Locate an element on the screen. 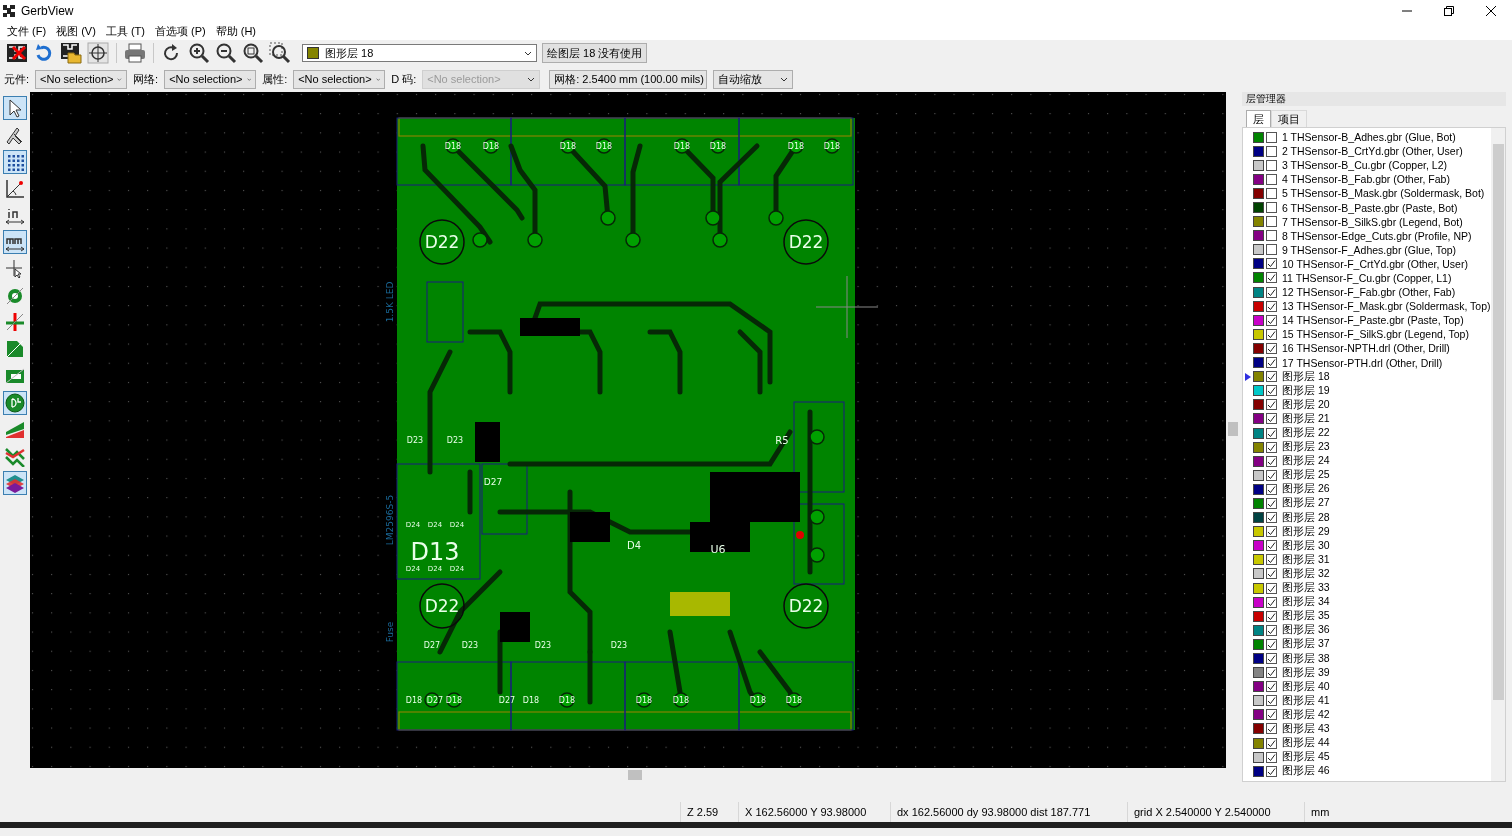 This screenshot has height=836, width=1512. zoom-dropdown: 自动缩放 is located at coordinates (753, 79).